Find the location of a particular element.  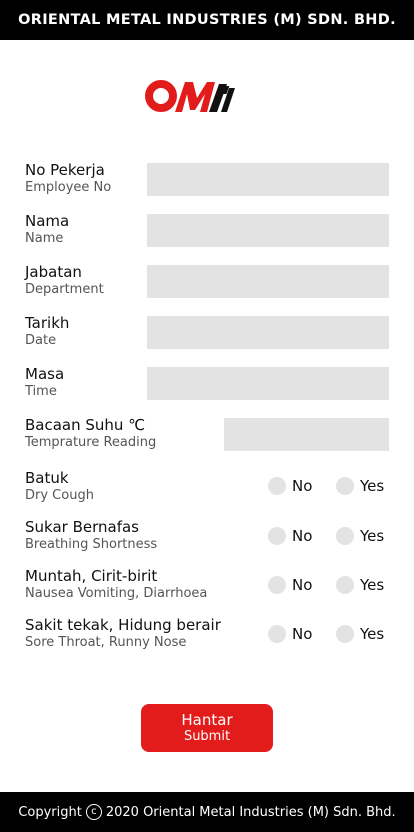

field-label: Masa is located at coordinates (45, 374).